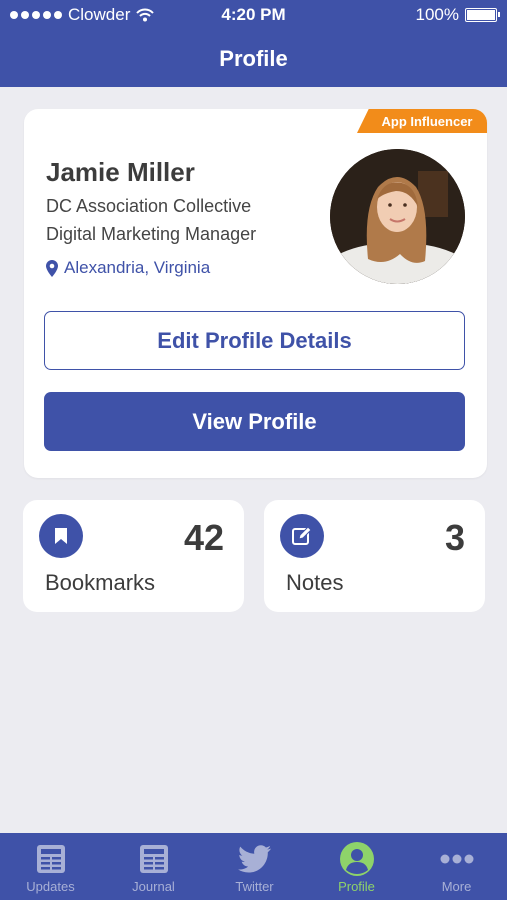 The height and width of the screenshot is (900, 507). What do you see at coordinates (456, 886) in the screenshot?
I see `tab-label: More` at bounding box center [456, 886].